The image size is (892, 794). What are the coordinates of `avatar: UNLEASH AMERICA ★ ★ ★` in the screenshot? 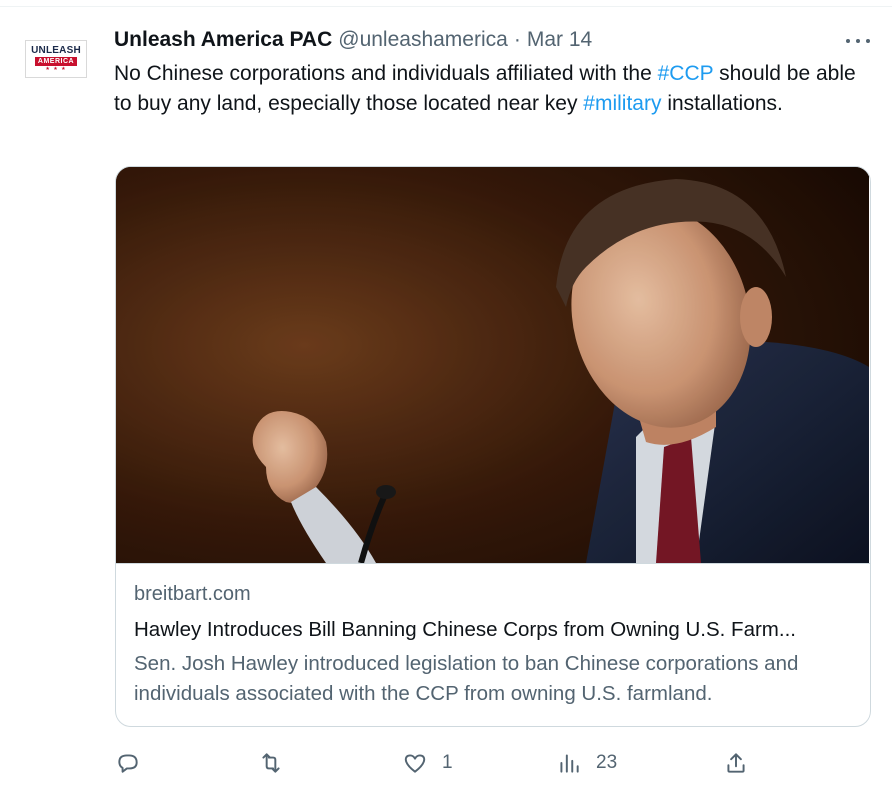 It's located at (56, 59).